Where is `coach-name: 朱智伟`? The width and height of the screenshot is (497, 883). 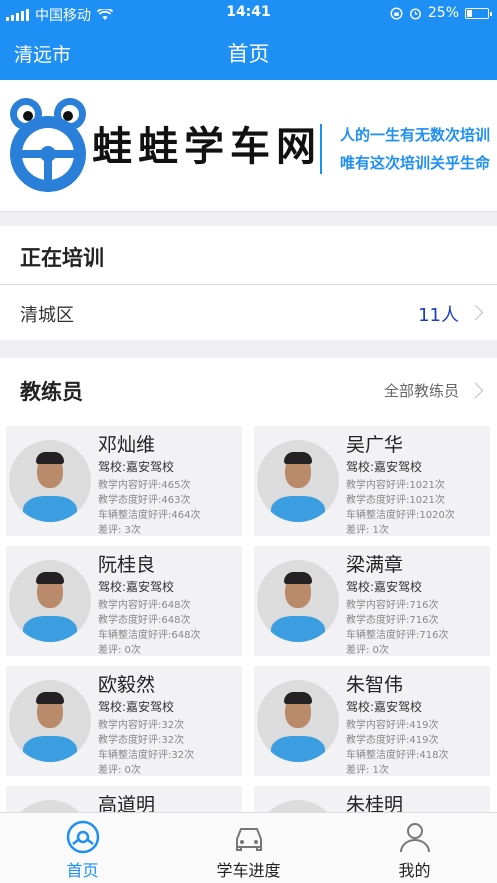
coach-name: 朱智伟 is located at coordinates (375, 685).